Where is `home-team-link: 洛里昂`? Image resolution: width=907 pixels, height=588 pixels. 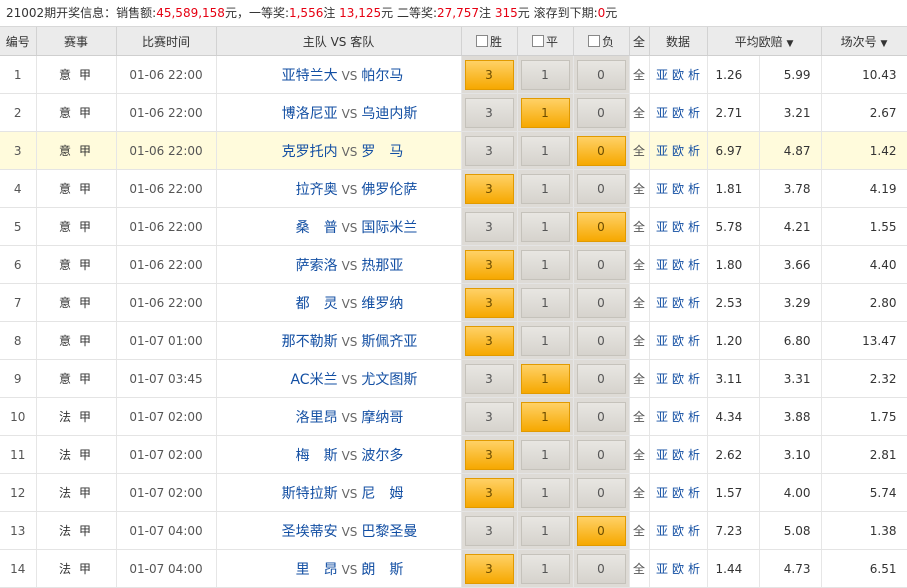 home-team-link: 洛里昂 is located at coordinates (282, 417).